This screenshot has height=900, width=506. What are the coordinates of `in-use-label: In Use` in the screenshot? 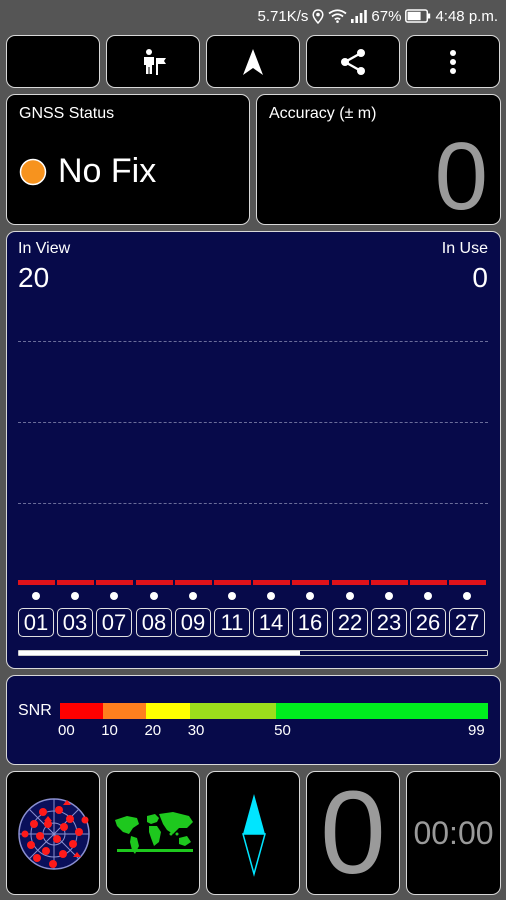 It's located at (464, 248).